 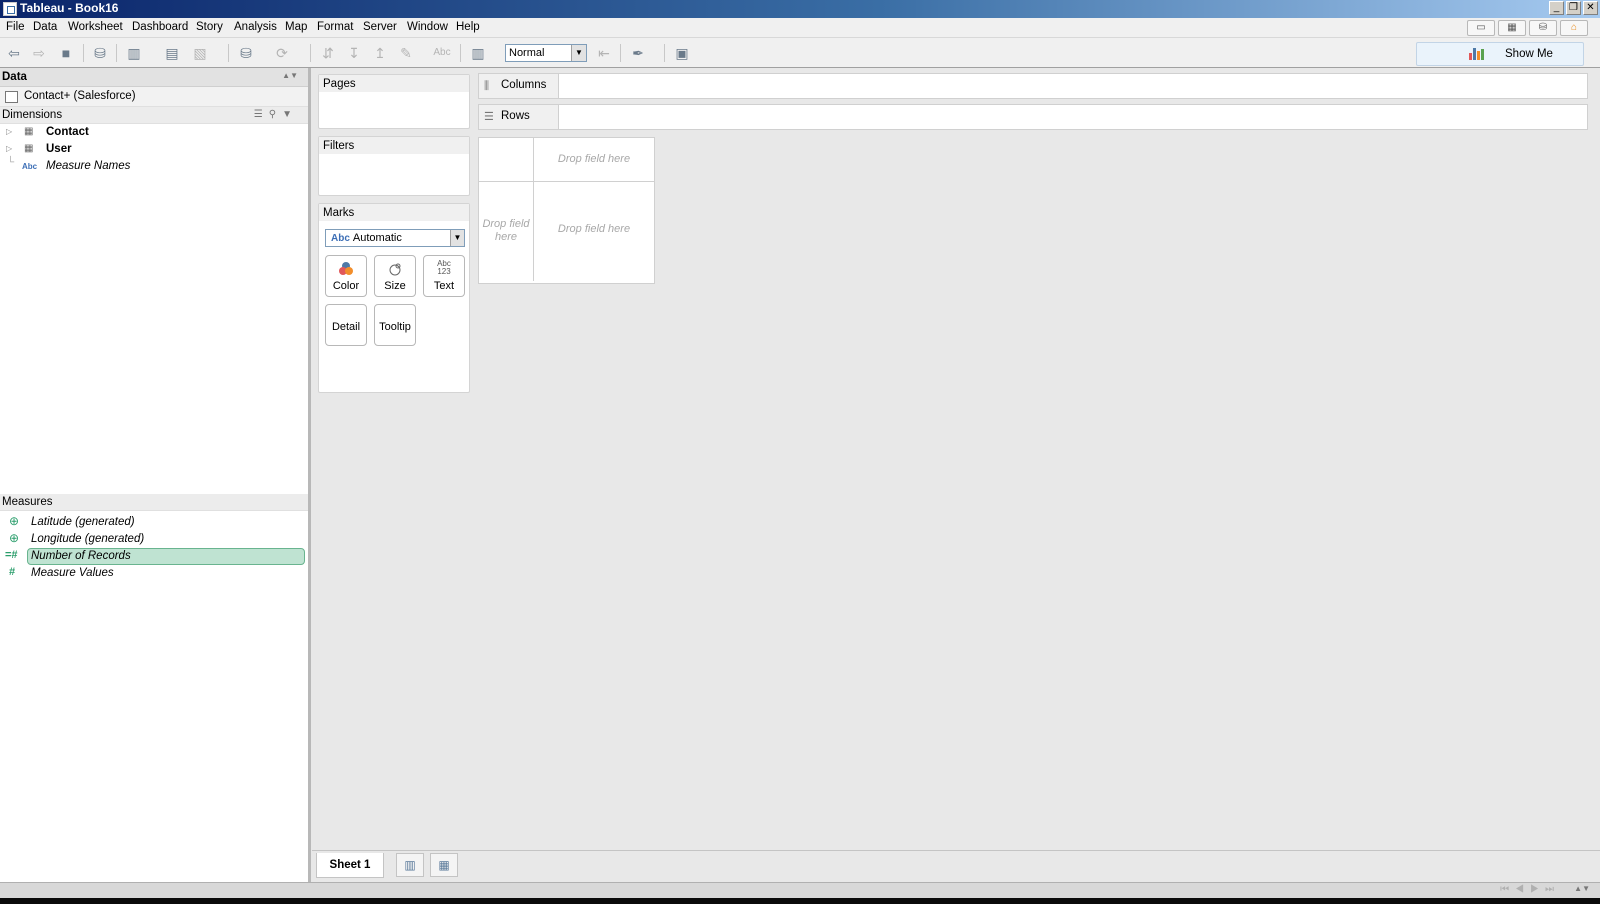 What do you see at coordinates (154, 522) in the screenshot?
I see `measure-field-latitude: ⊕ Latitude (generated)` at bounding box center [154, 522].